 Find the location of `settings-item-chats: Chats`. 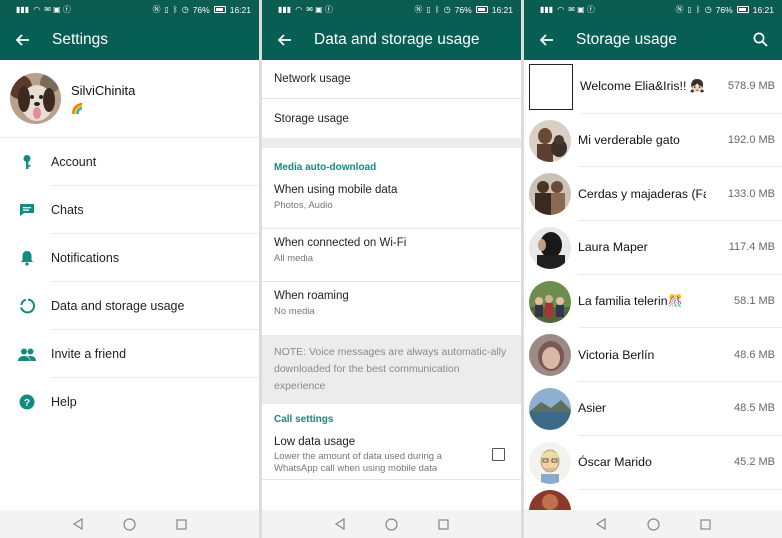

settings-item-chats: Chats is located at coordinates (129, 210).